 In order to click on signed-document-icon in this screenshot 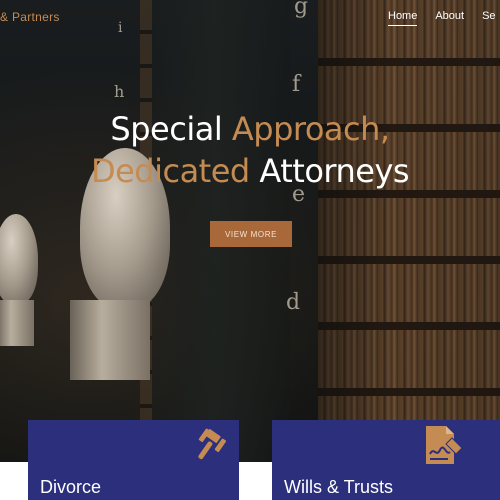, I will do `click(443, 448)`.